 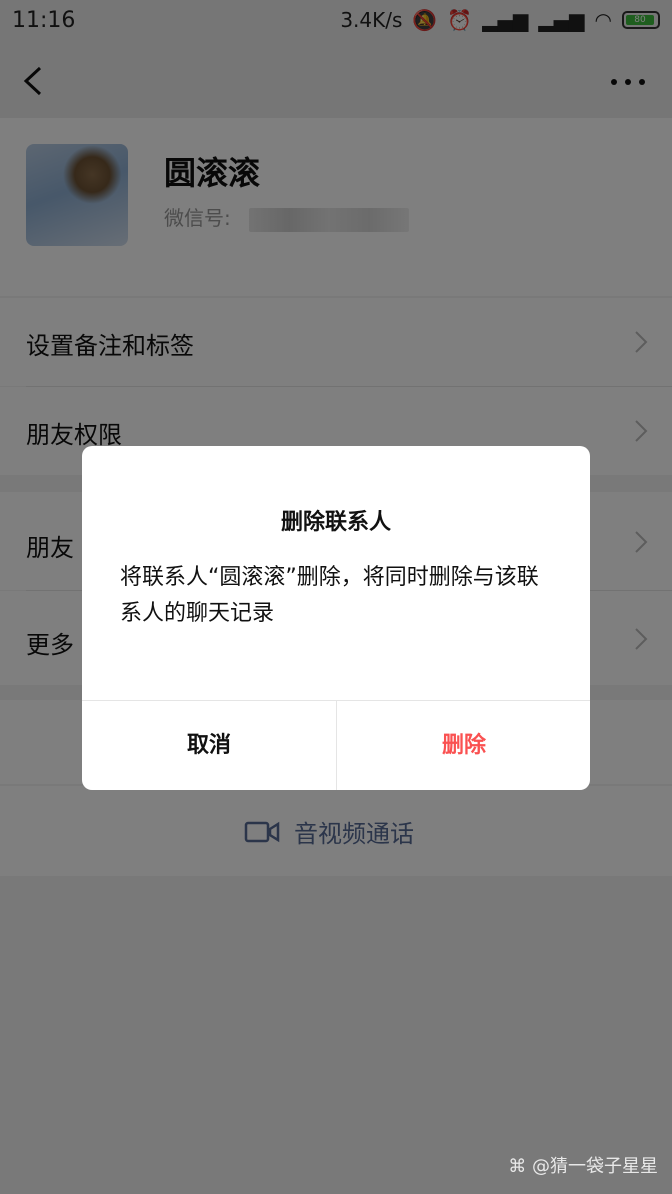 What do you see at coordinates (583, 1166) in the screenshot?
I see `watermark: ⌘ @猜一袋子星星` at bounding box center [583, 1166].